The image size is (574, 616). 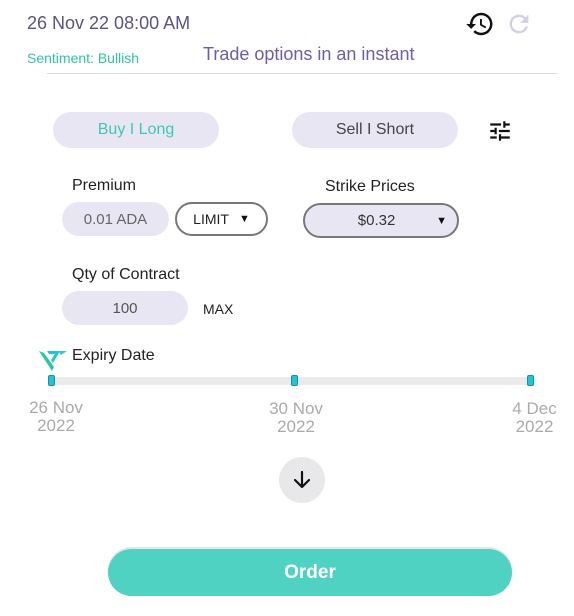 I want to click on refresh-icon, so click(x=519, y=24).